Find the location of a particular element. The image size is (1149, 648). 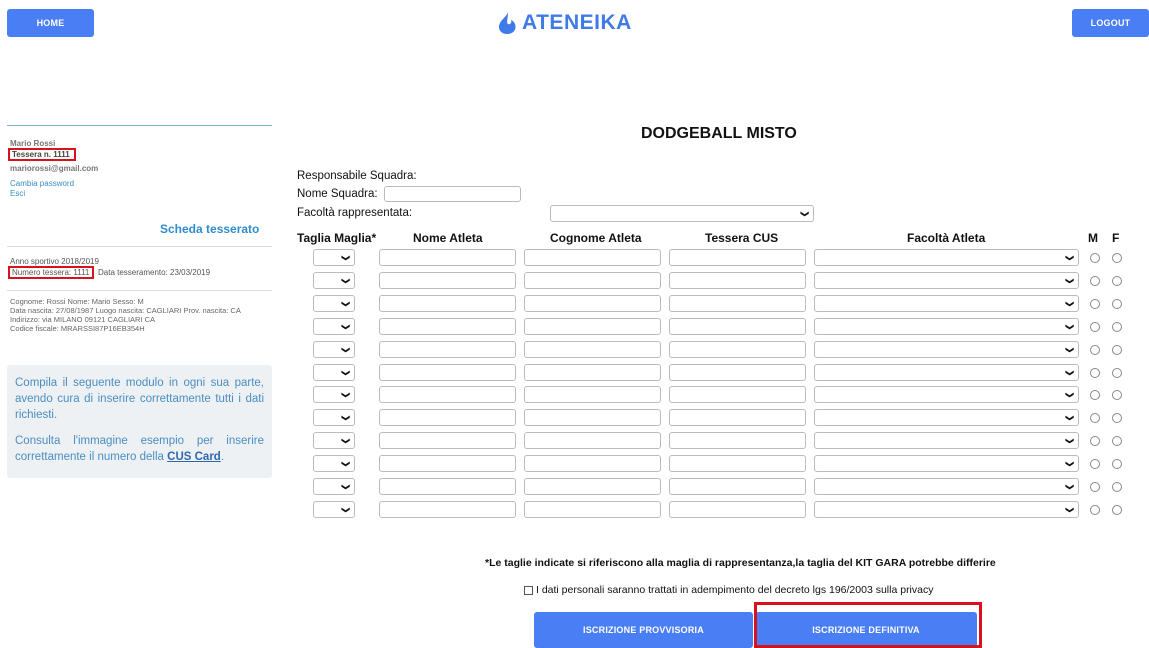

change-password-link: Cambia password is located at coordinates (42, 184).